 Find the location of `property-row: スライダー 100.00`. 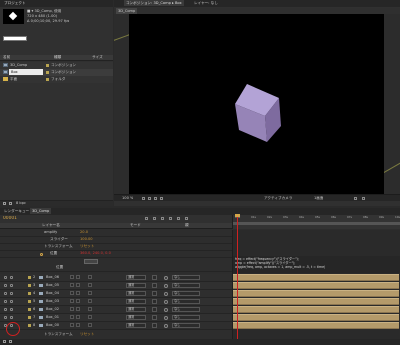

property-row: スライダー 100.00 is located at coordinates (116, 240).